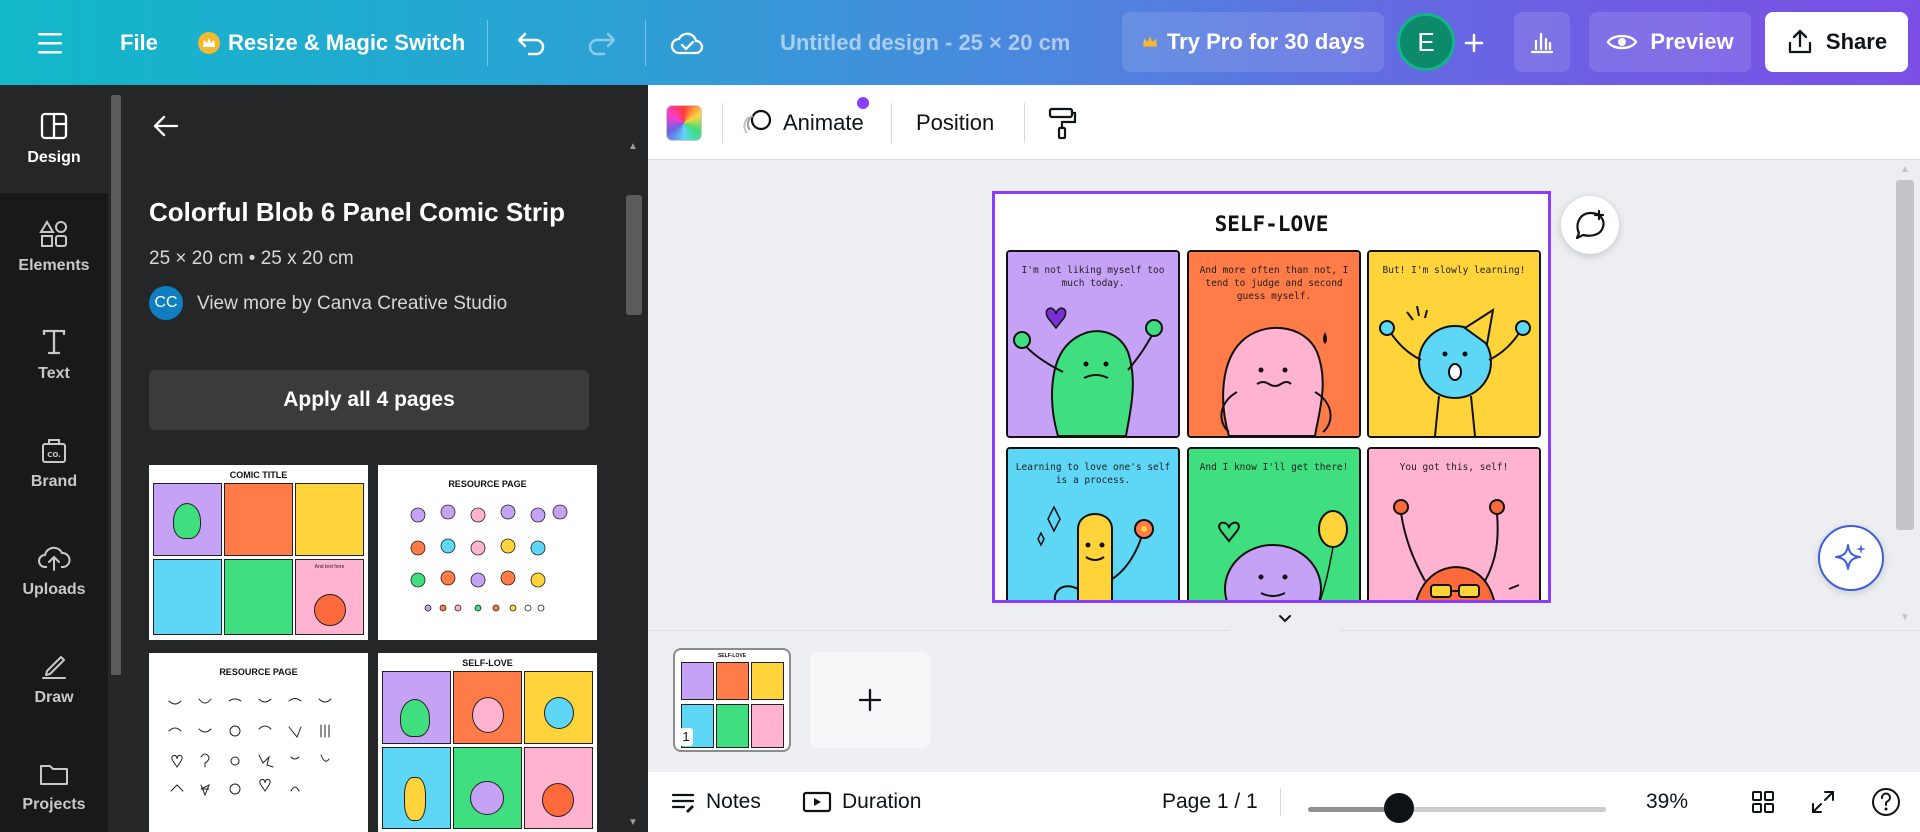 This screenshot has width=1920, height=832. Describe the element at coordinates (1283, 555) in the screenshot. I see `balloon-blob-character` at that location.